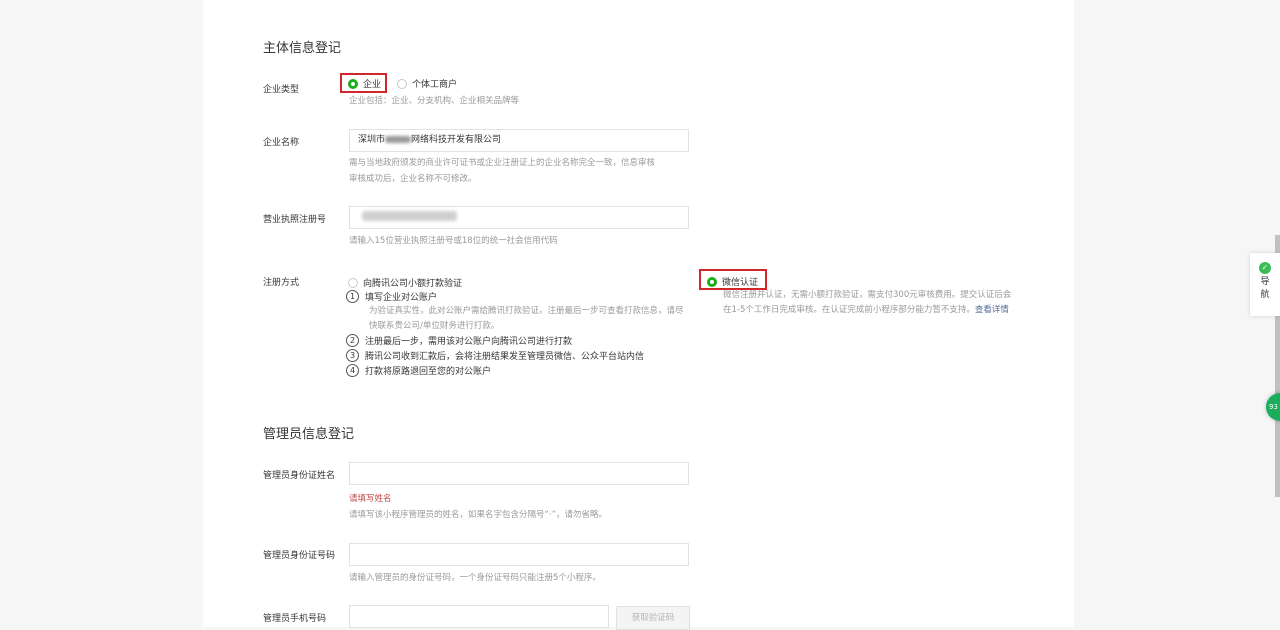 The height and width of the screenshot is (630, 1280). Describe the element at coordinates (992, 310) in the screenshot. I see `view-details-link: 查看详情` at that location.